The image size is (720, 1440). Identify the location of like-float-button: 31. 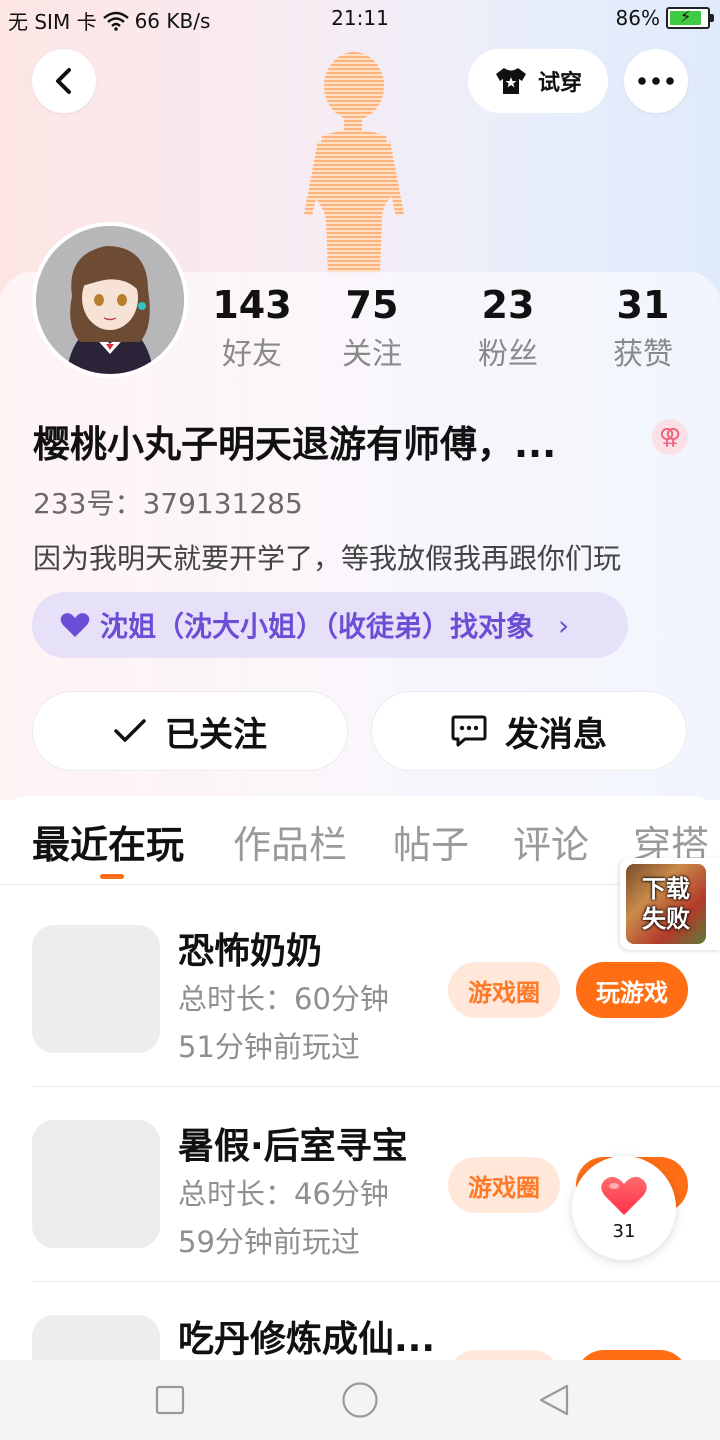
(624, 1208).